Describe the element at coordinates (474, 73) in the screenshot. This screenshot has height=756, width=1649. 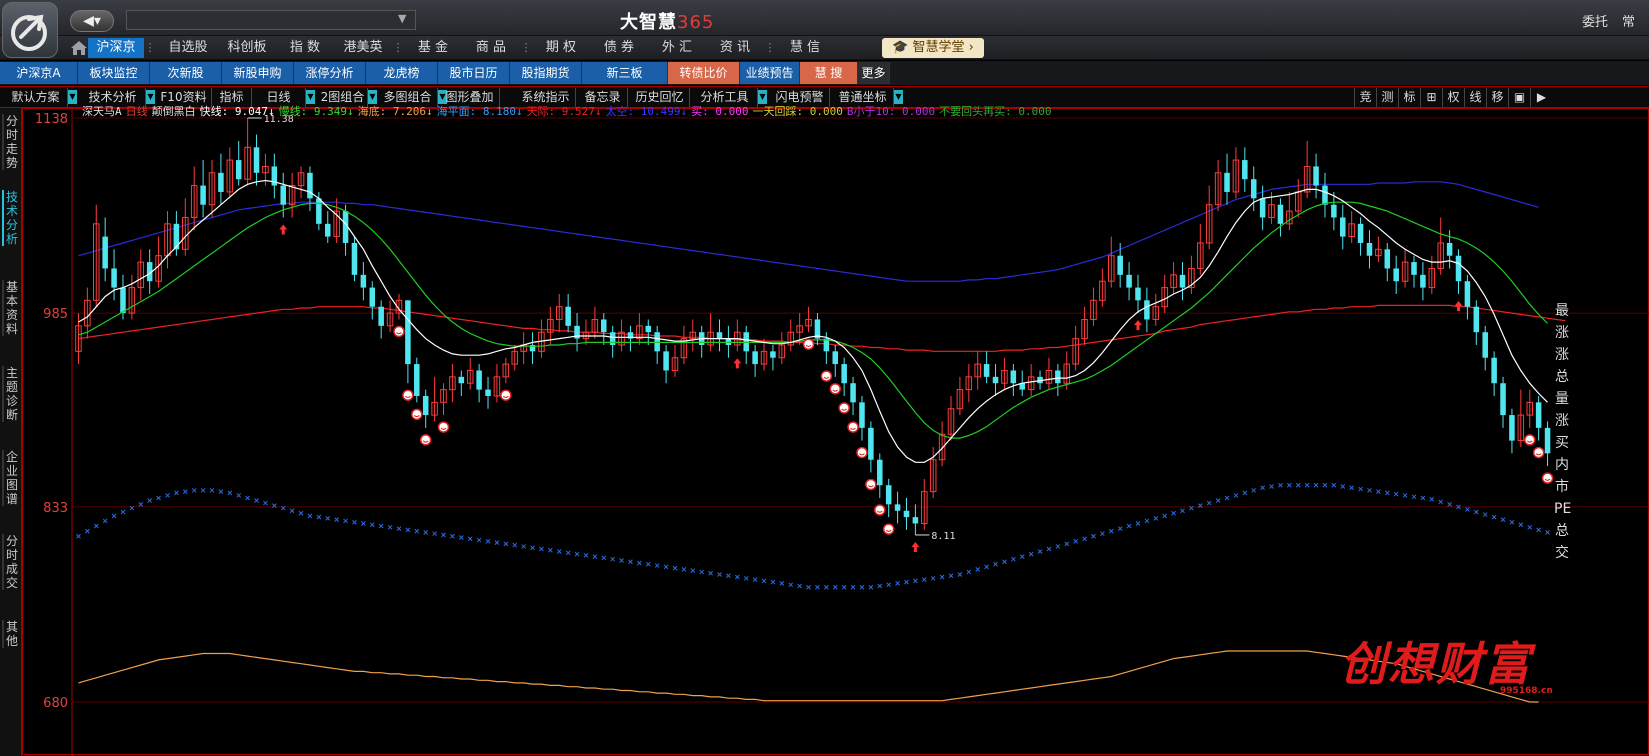
I see `subnav-item-6: 股市日历` at that location.